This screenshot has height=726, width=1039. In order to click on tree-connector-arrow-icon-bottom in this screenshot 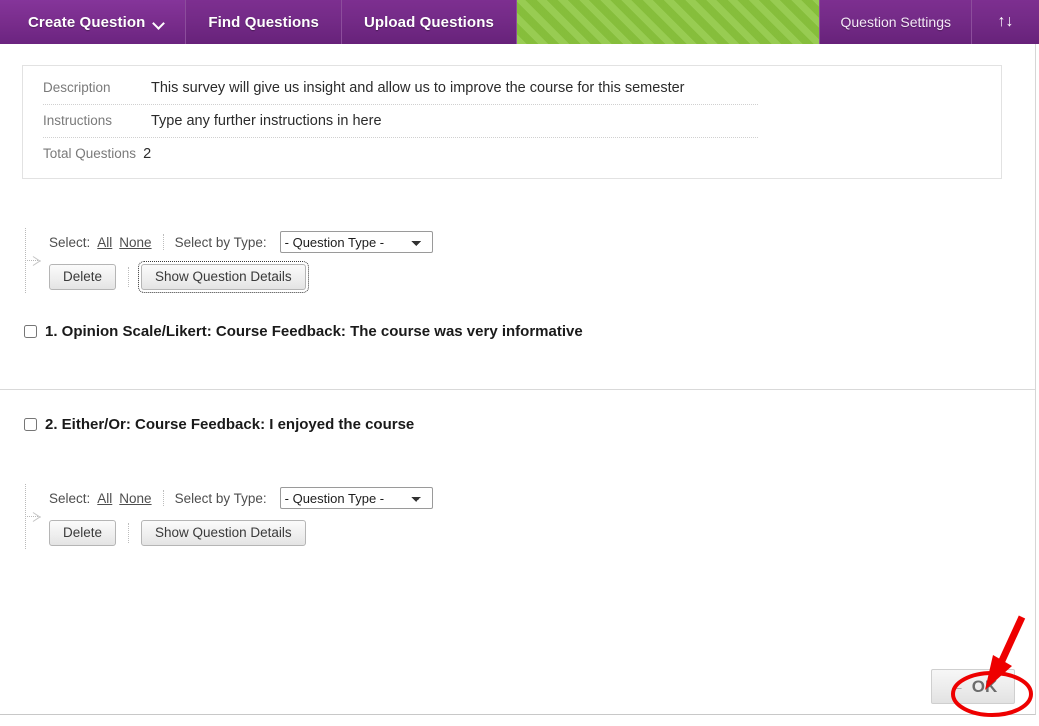, I will do `click(36, 516)`.